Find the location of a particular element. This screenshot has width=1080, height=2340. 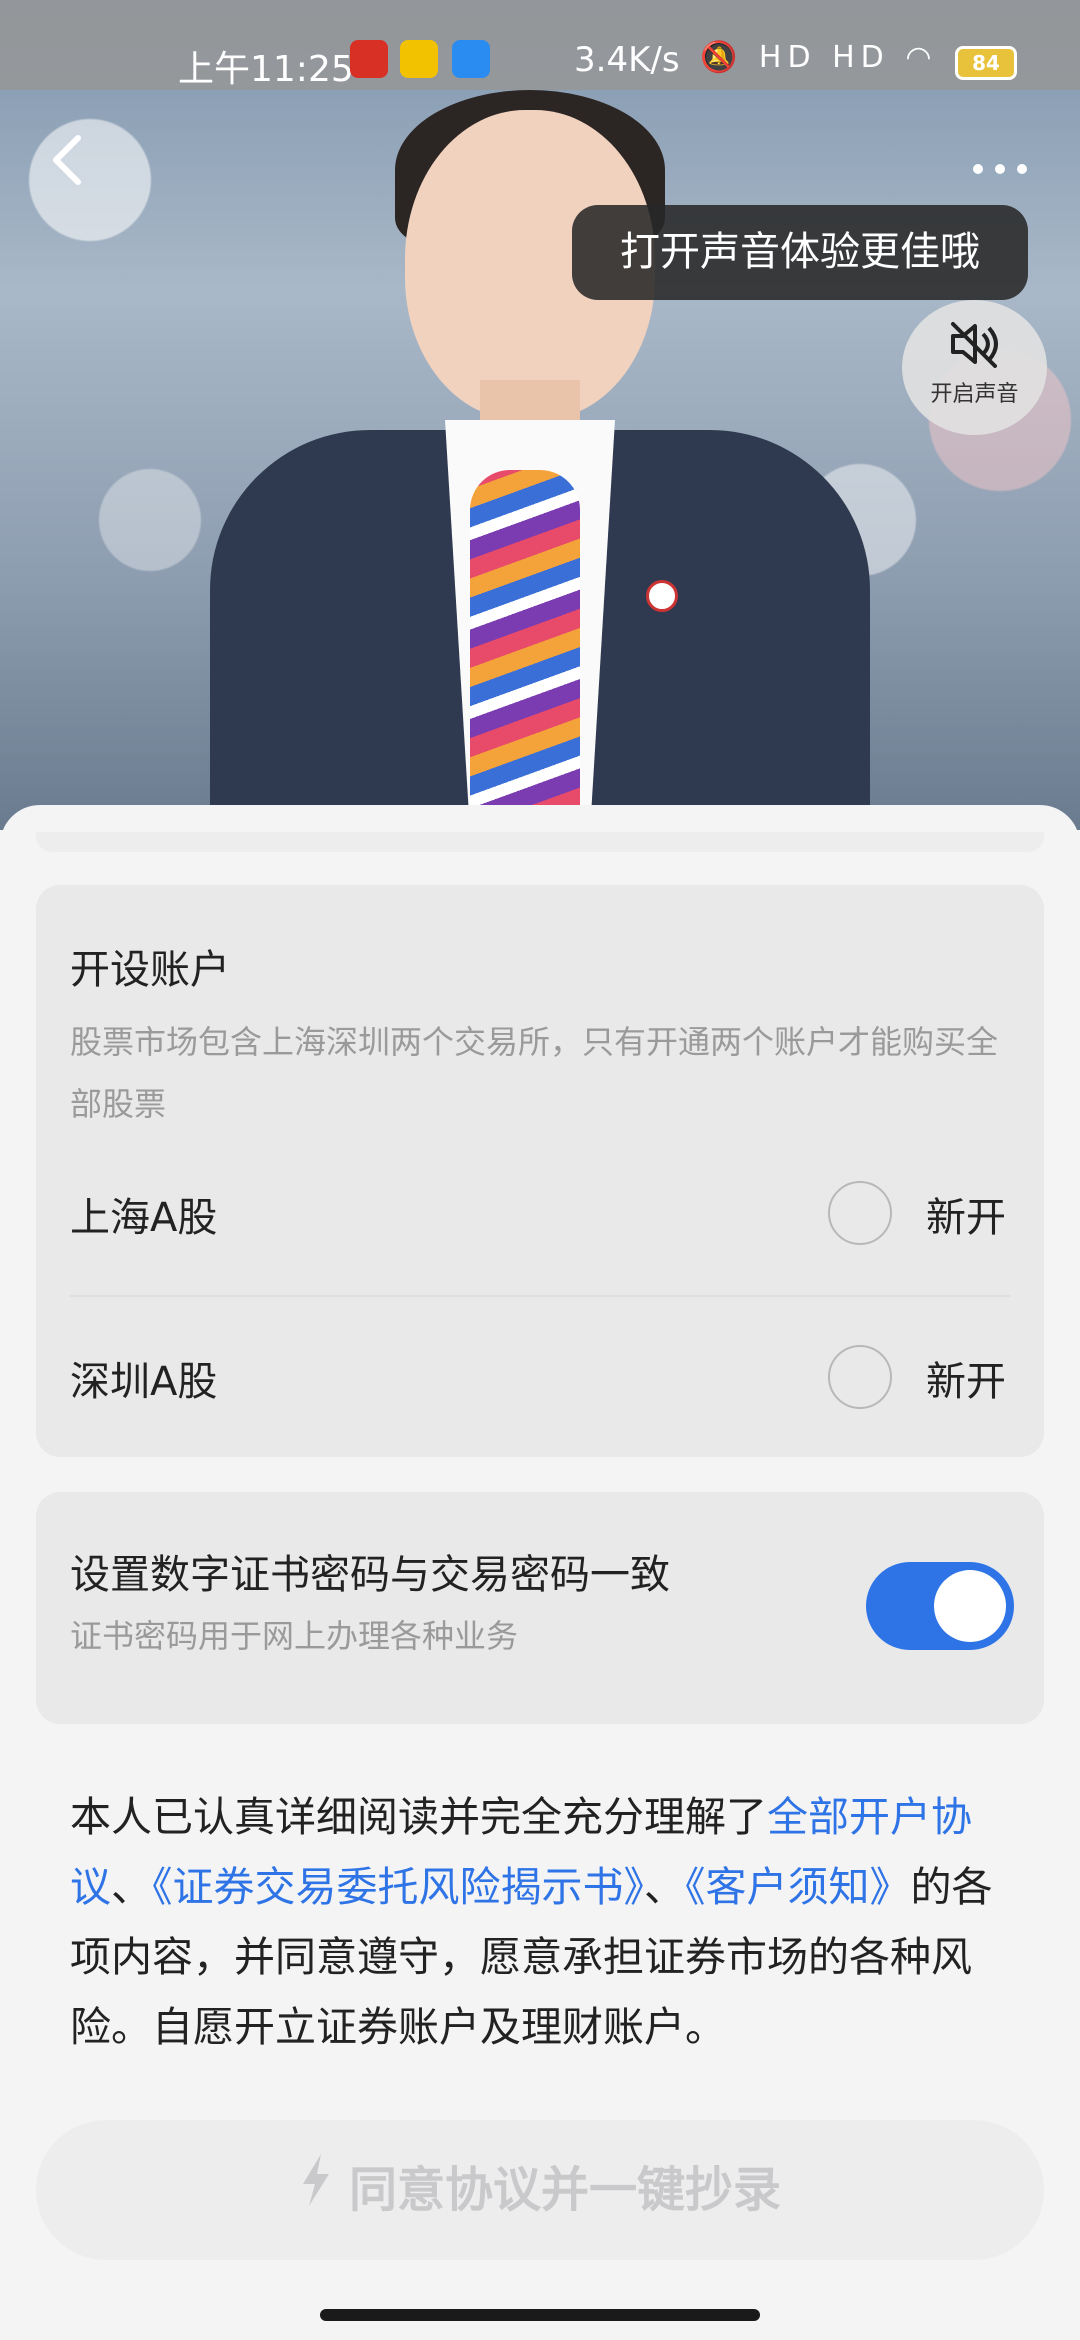

row-label: 上海A股 is located at coordinates (144, 1218).